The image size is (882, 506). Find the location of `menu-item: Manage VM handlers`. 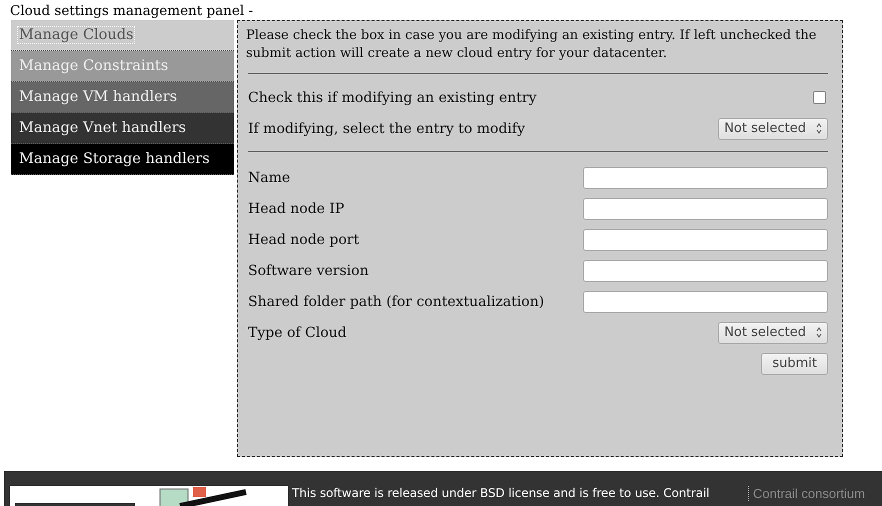

menu-item: Manage VM handlers is located at coordinates (122, 97).